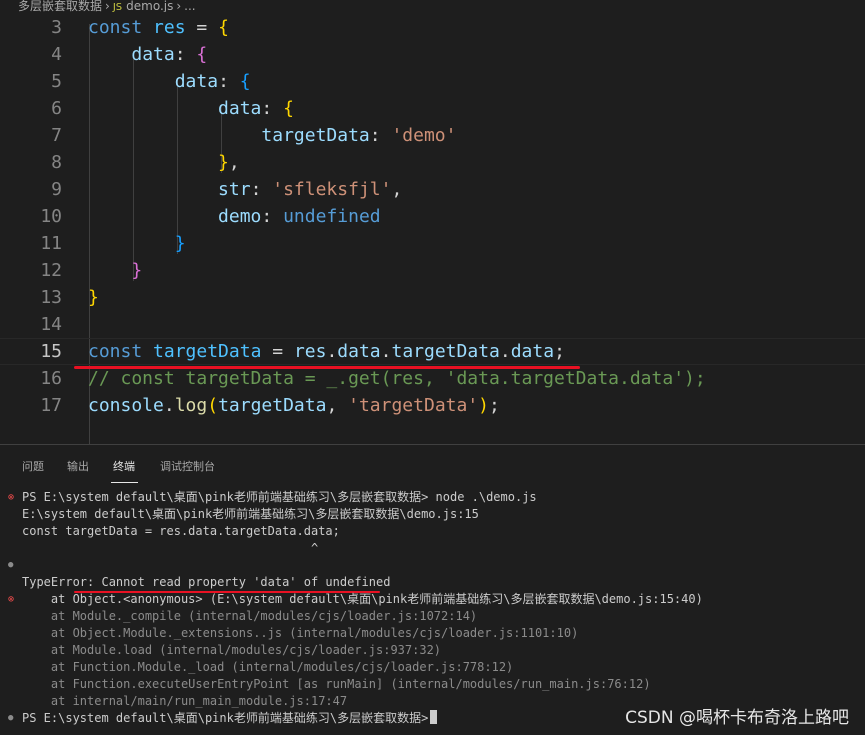  What do you see at coordinates (56, 135) in the screenshot?
I see `line-number: 7` at bounding box center [56, 135].